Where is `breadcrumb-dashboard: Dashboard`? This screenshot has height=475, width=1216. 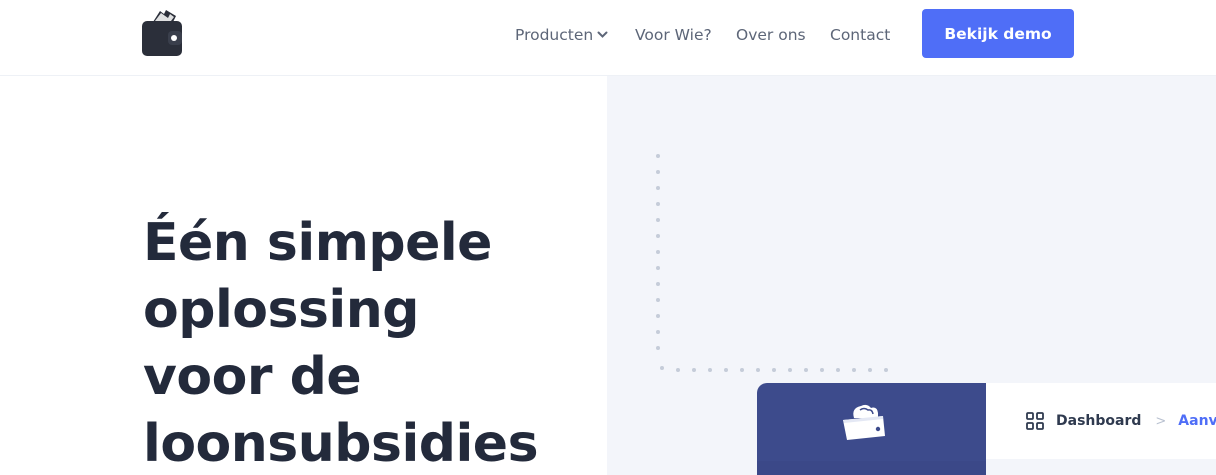 breadcrumb-dashboard: Dashboard is located at coordinates (1098, 421).